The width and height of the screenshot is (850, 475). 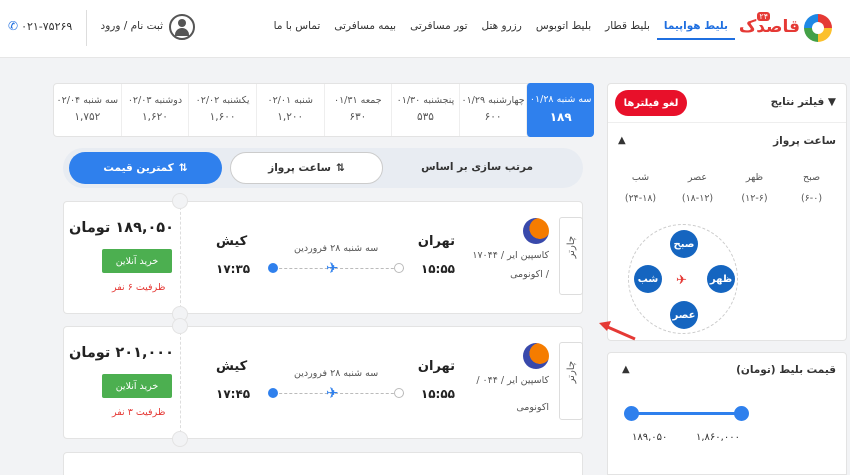 I want to click on date-cell: چهارشنبه ۰۱/۲۹ ۶۰۰, so click(x=492, y=110).